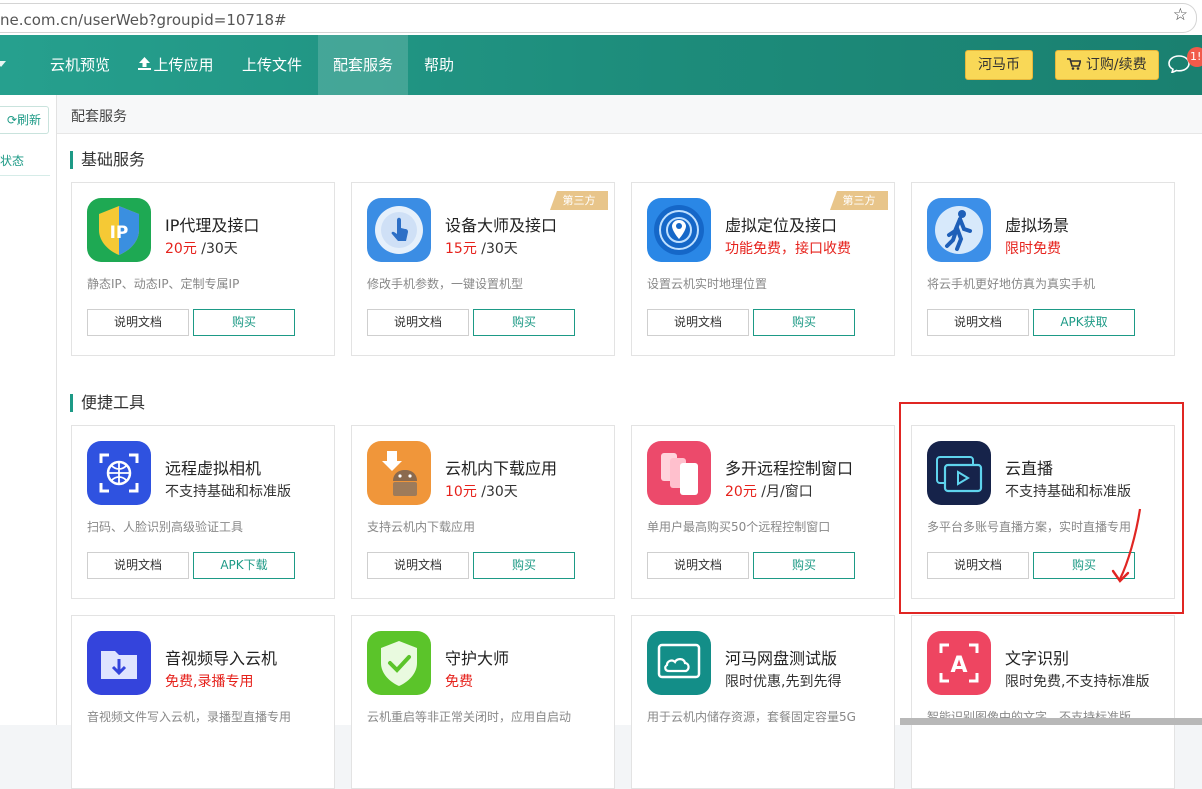 The width and height of the screenshot is (1202, 789). I want to click on price-value: 免费,录播专用, so click(209, 682).